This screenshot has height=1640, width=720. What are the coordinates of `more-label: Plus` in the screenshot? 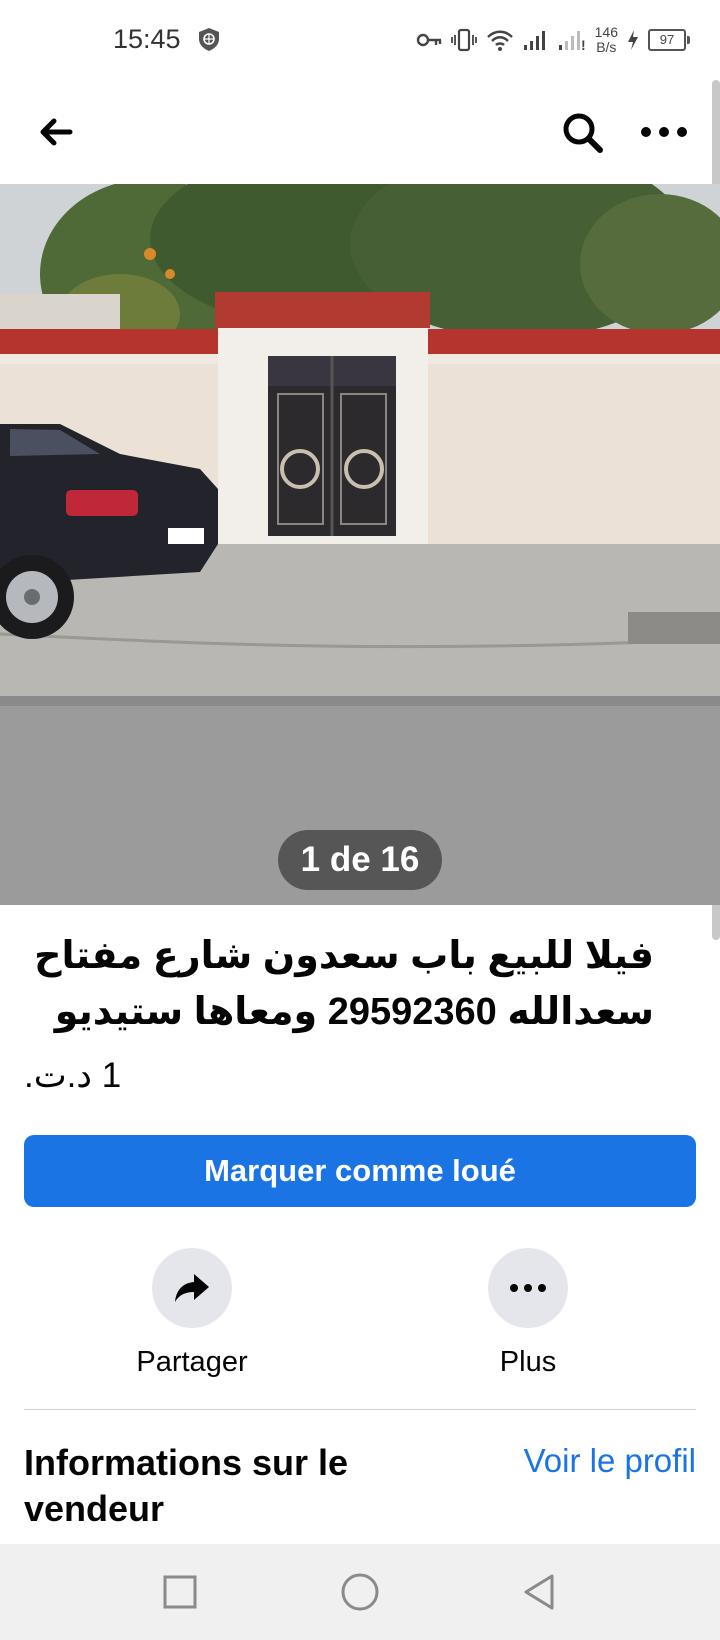 It's located at (528, 1362).